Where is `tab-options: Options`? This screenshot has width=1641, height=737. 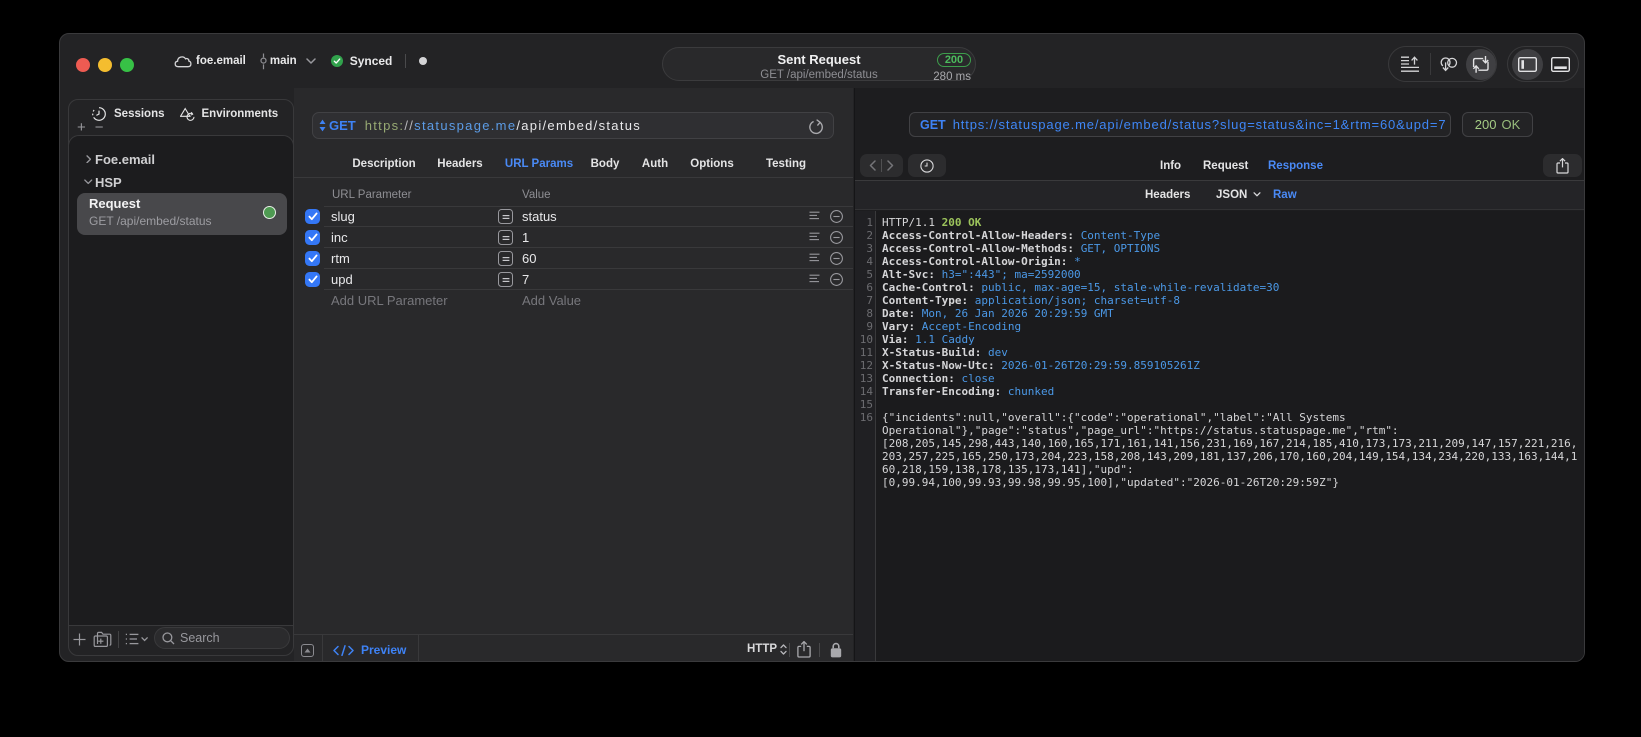 tab-options: Options is located at coordinates (711, 164).